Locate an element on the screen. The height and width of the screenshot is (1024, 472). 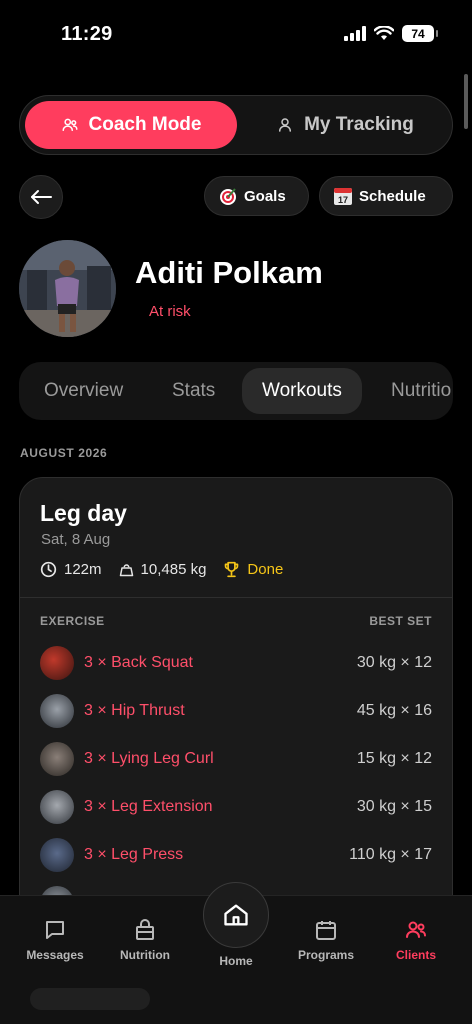
status-icons: 74 is located at coordinates (391, 33).